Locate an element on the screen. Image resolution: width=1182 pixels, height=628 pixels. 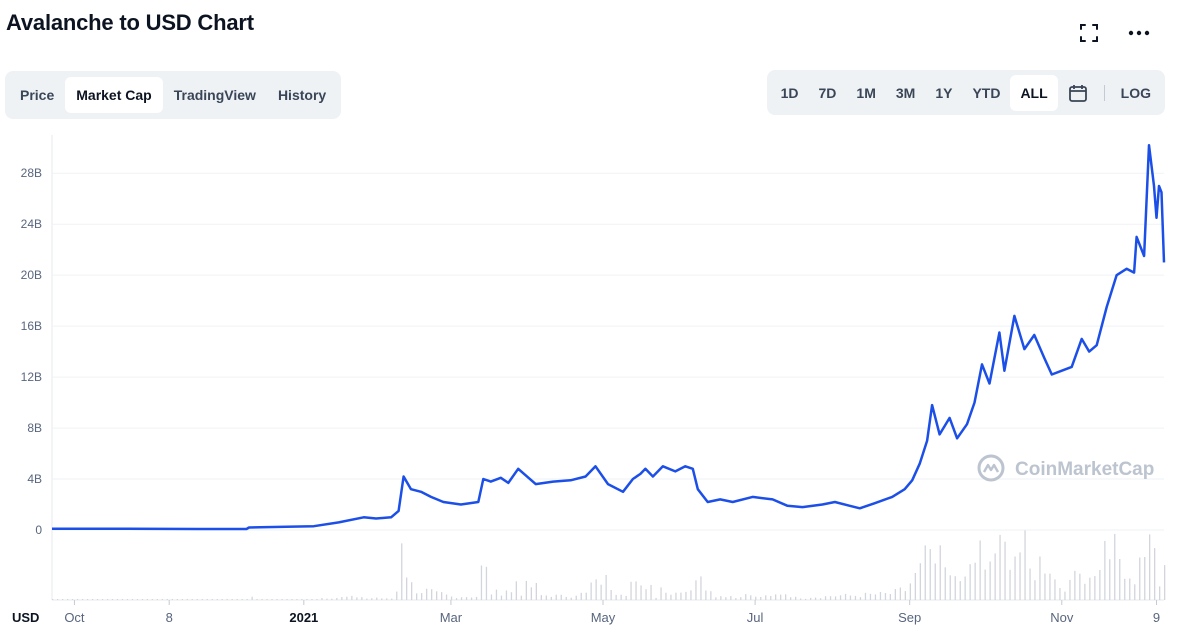
y-axis: 0 4B 8B 12B 16B 20B 24B 28B is located at coordinates (32, 351).